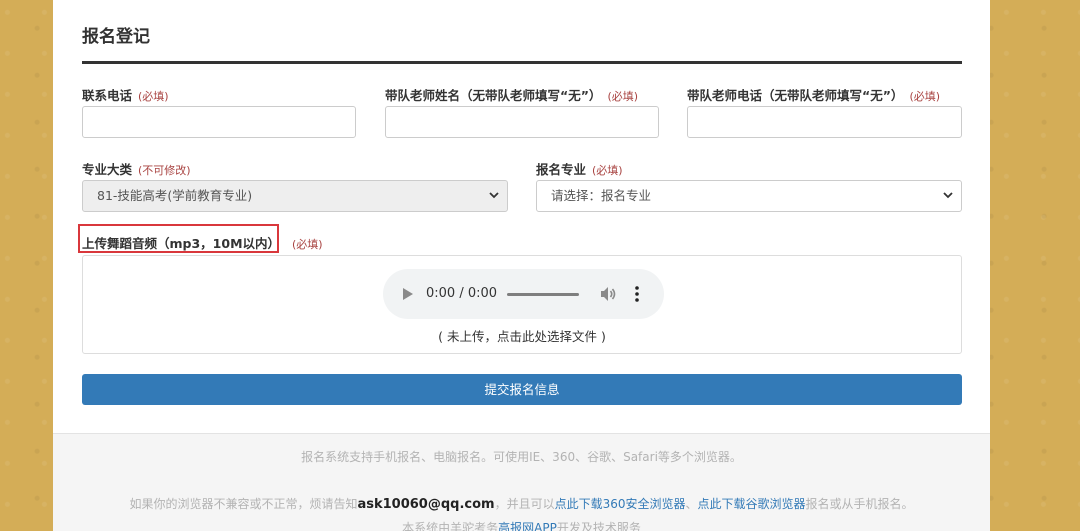 Image resolution: width=1080 pixels, height=531 pixels. What do you see at coordinates (462, 293) in the screenshot?
I see `audio-time: 0:00 / 0:00` at bounding box center [462, 293].